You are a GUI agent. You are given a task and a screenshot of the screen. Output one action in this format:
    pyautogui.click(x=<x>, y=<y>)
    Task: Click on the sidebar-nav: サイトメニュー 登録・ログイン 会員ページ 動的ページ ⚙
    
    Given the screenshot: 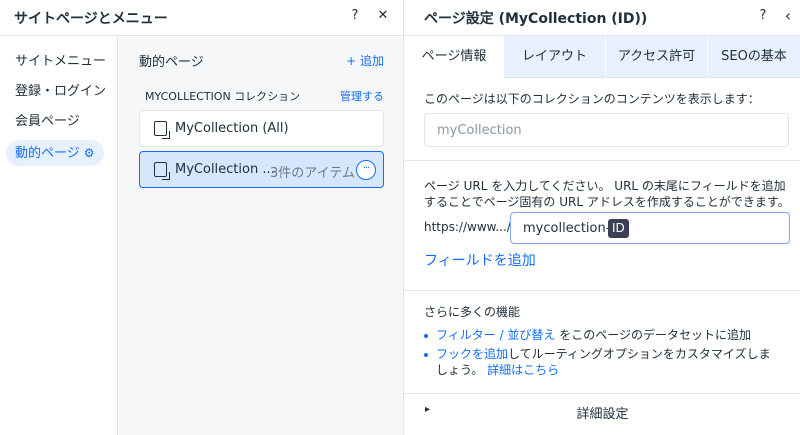 What is the action you would take?
    pyautogui.click(x=59, y=236)
    